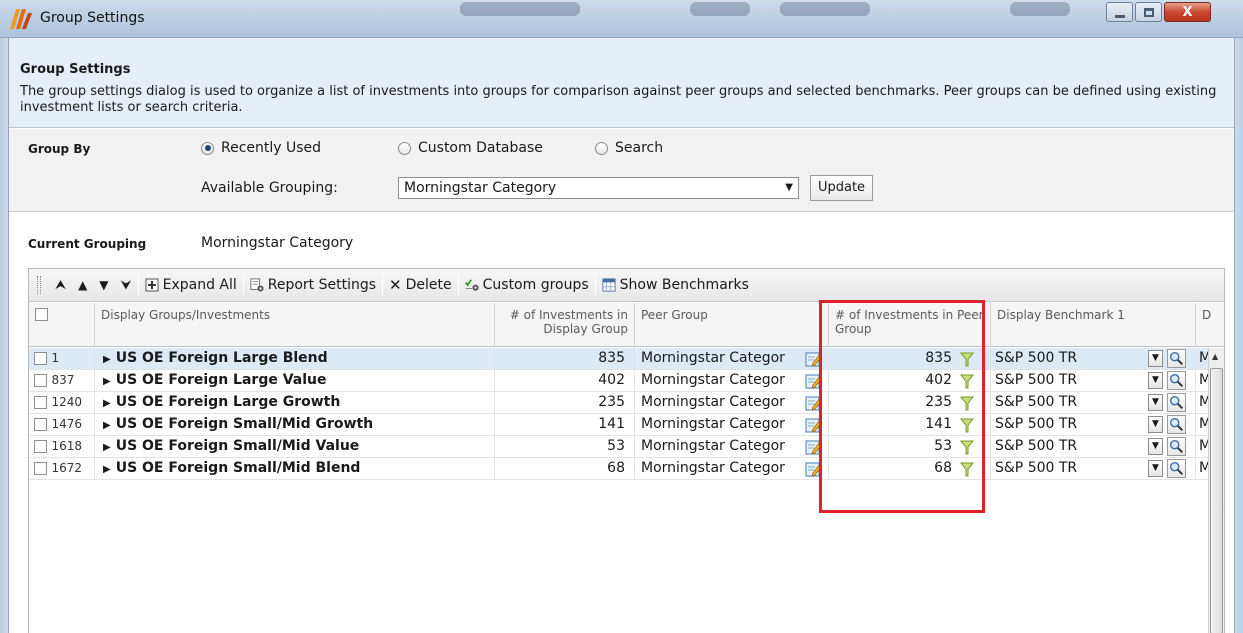 The height and width of the screenshot is (633, 1243). I want to click on expand-all-button: Expand All, so click(191, 285).